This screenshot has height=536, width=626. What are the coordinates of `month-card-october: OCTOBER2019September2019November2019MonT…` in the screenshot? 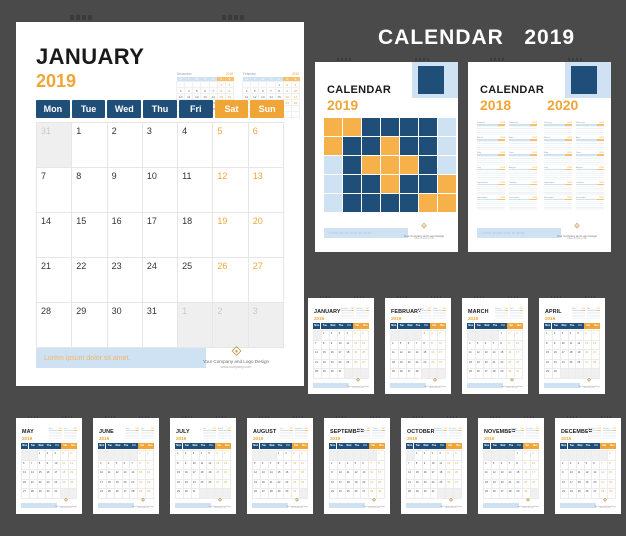 It's located at (434, 465).